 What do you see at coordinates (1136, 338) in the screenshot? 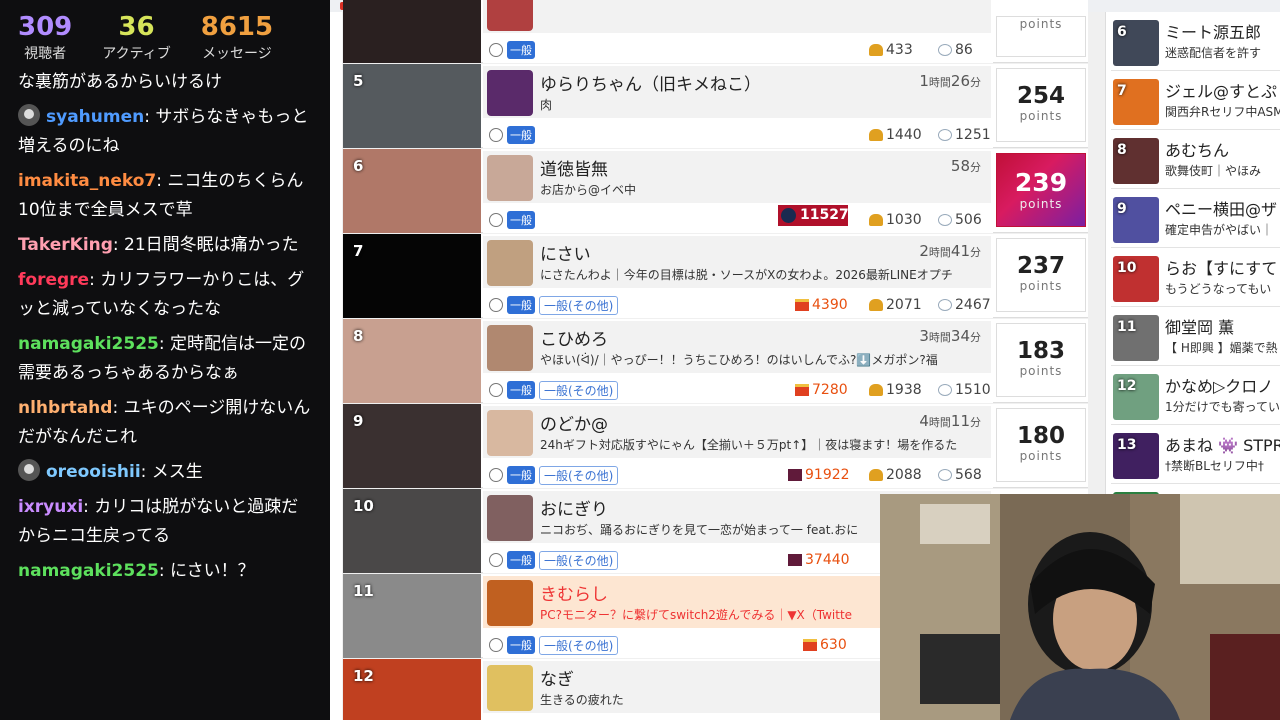
I see `sidebar-streamer-avatar: 11` at bounding box center [1136, 338].